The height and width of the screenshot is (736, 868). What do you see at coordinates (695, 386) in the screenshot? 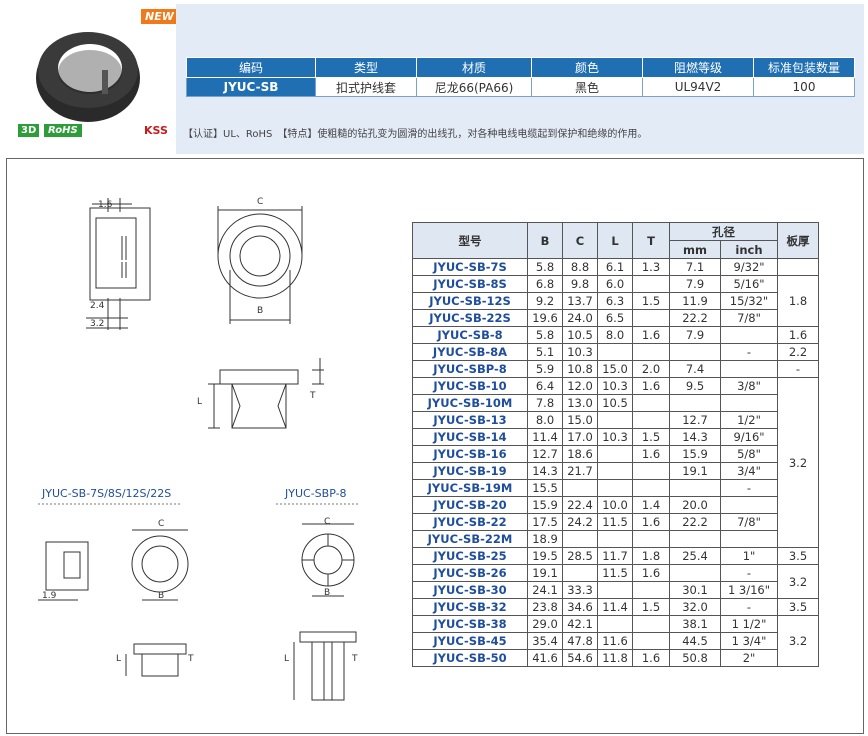
I see `cell-mm: 9.5` at bounding box center [695, 386].